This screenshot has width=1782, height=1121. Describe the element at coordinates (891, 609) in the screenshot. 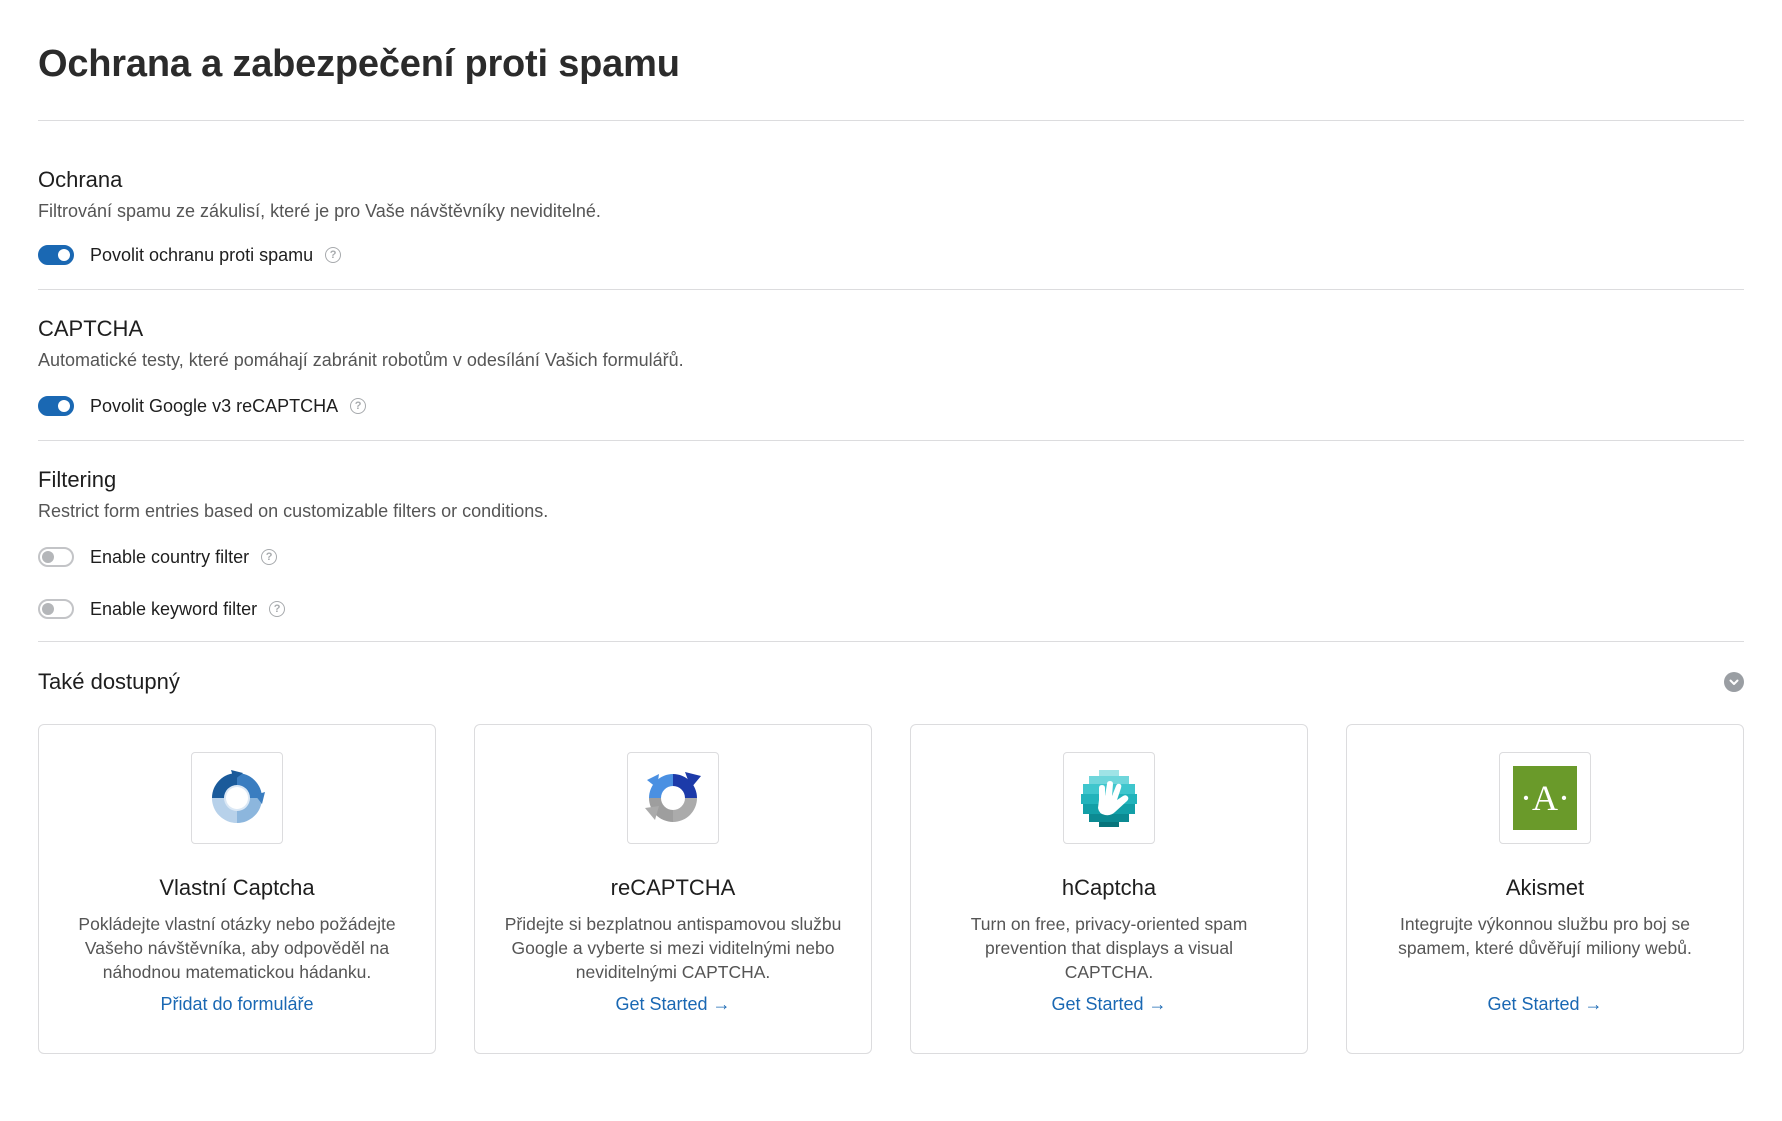

I see `toggle-row-keyword-filter: Enable keyword filter ?` at that location.